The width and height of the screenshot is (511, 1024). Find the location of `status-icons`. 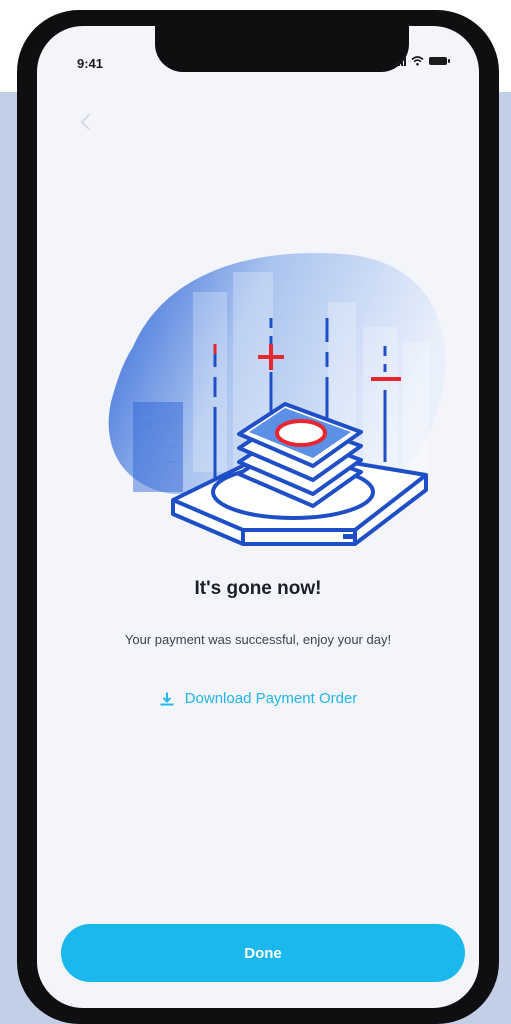

status-icons is located at coordinates (422, 61).